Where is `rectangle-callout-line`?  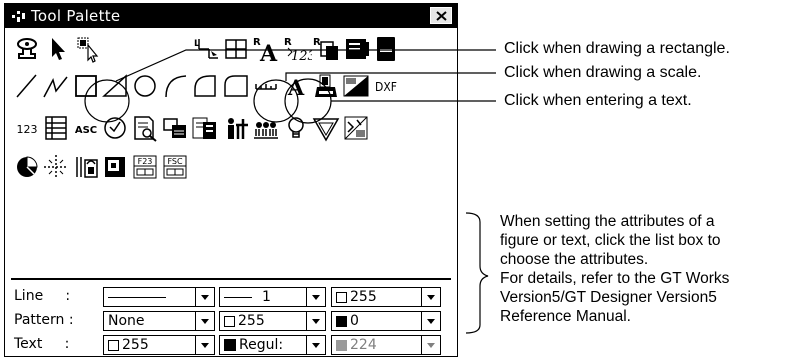 rectangle-callout-line is located at coordinates (305, 65).